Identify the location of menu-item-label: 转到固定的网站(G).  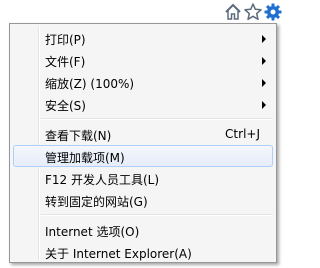
(96, 202).